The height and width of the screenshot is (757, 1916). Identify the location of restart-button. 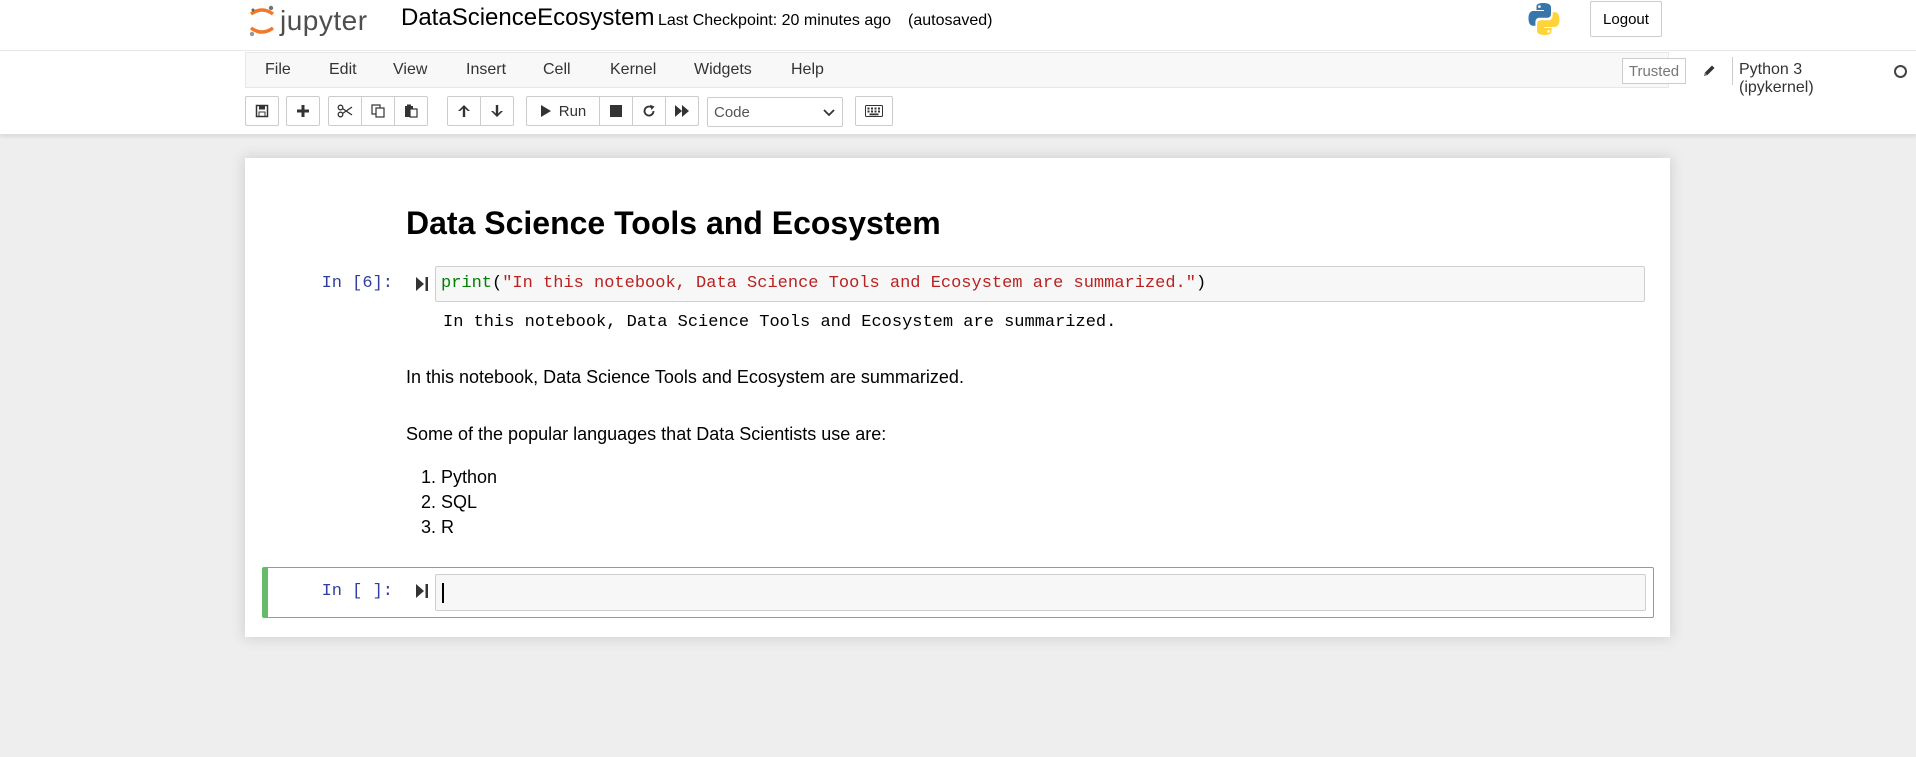
(649, 111).